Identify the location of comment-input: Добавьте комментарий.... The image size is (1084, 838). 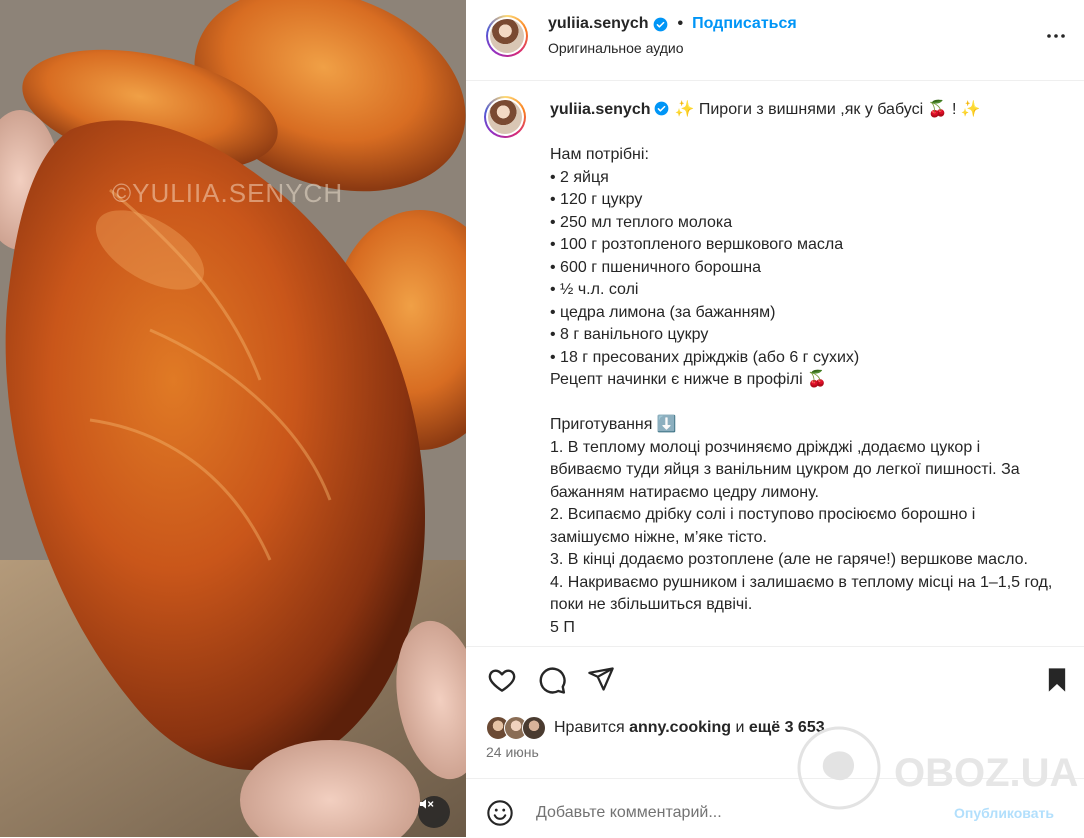
(629, 813).